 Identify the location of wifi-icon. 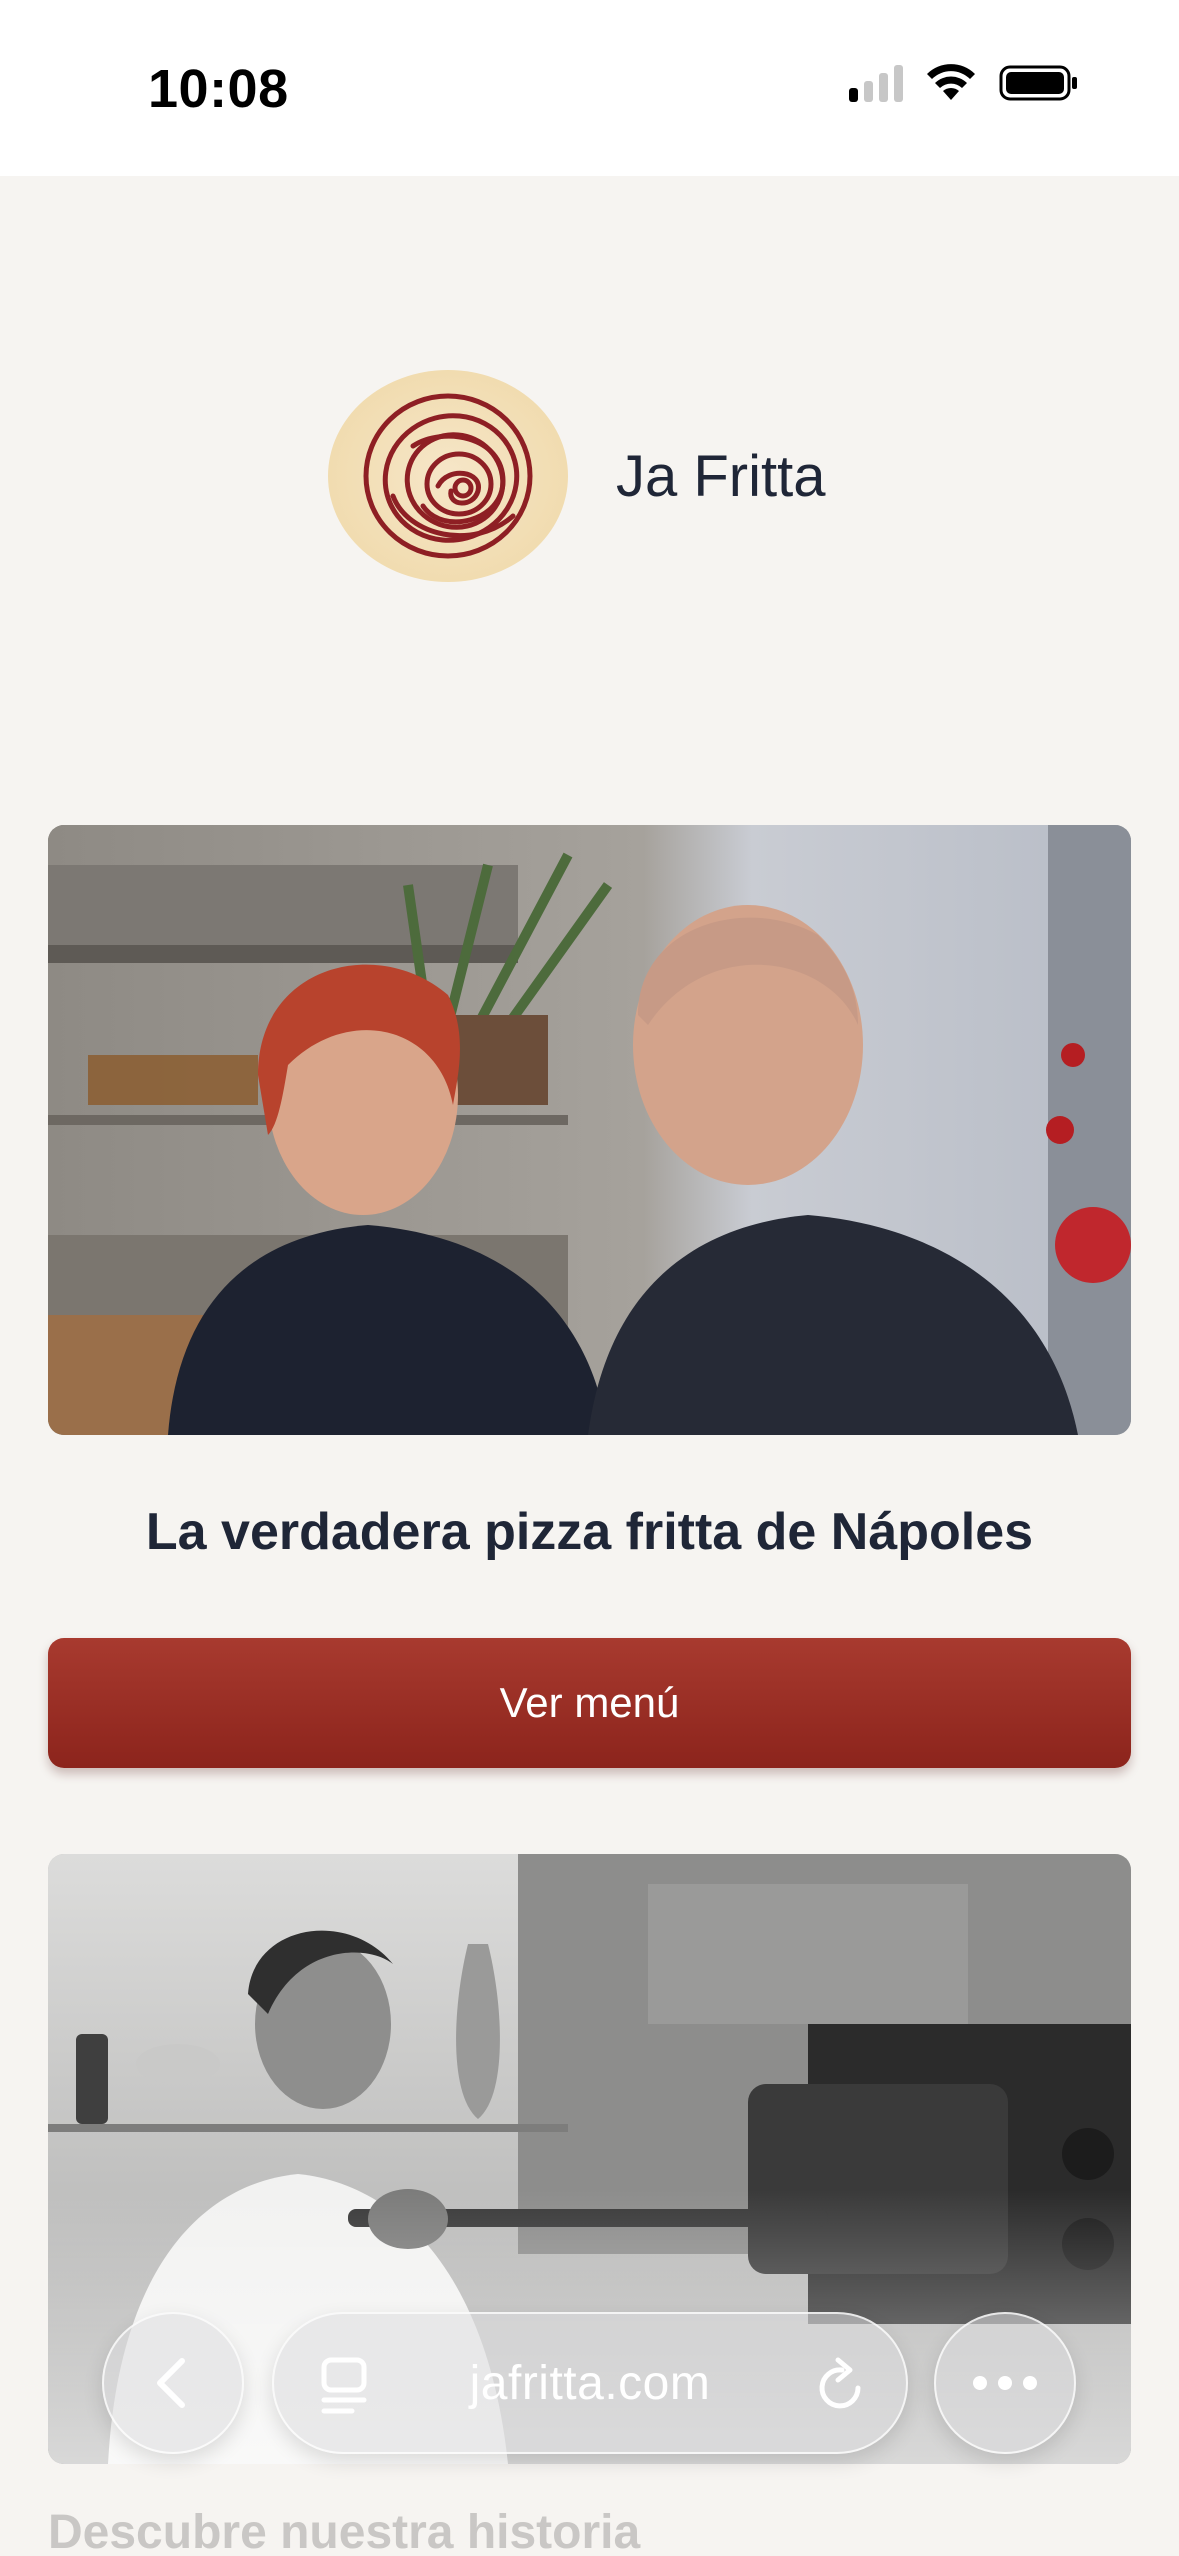
(951, 82).